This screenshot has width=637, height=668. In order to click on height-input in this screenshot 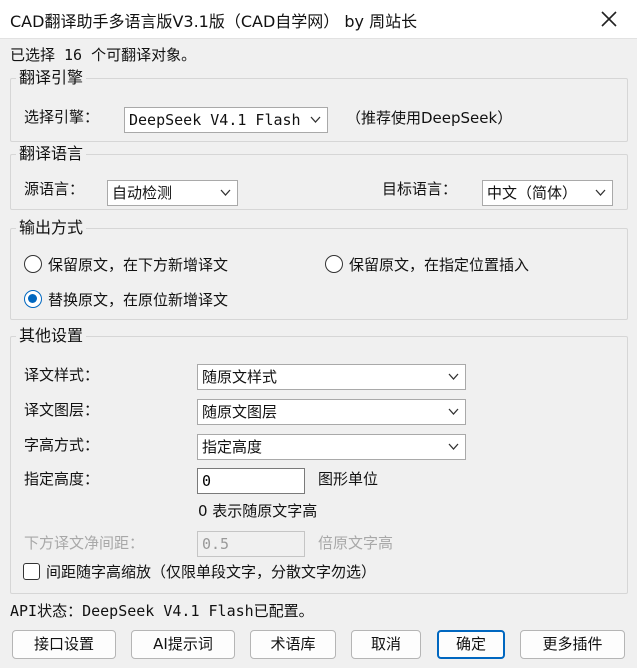, I will do `click(251, 481)`.